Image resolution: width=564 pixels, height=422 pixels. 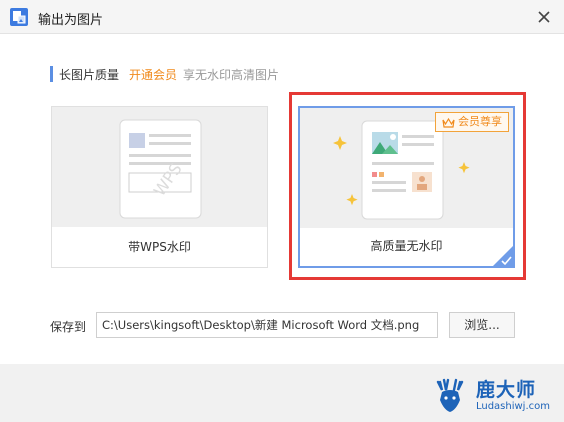 What do you see at coordinates (512, 406) in the screenshot?
I see `watermark-url: Ludashiwj.com` at bounding box center [512, 406].